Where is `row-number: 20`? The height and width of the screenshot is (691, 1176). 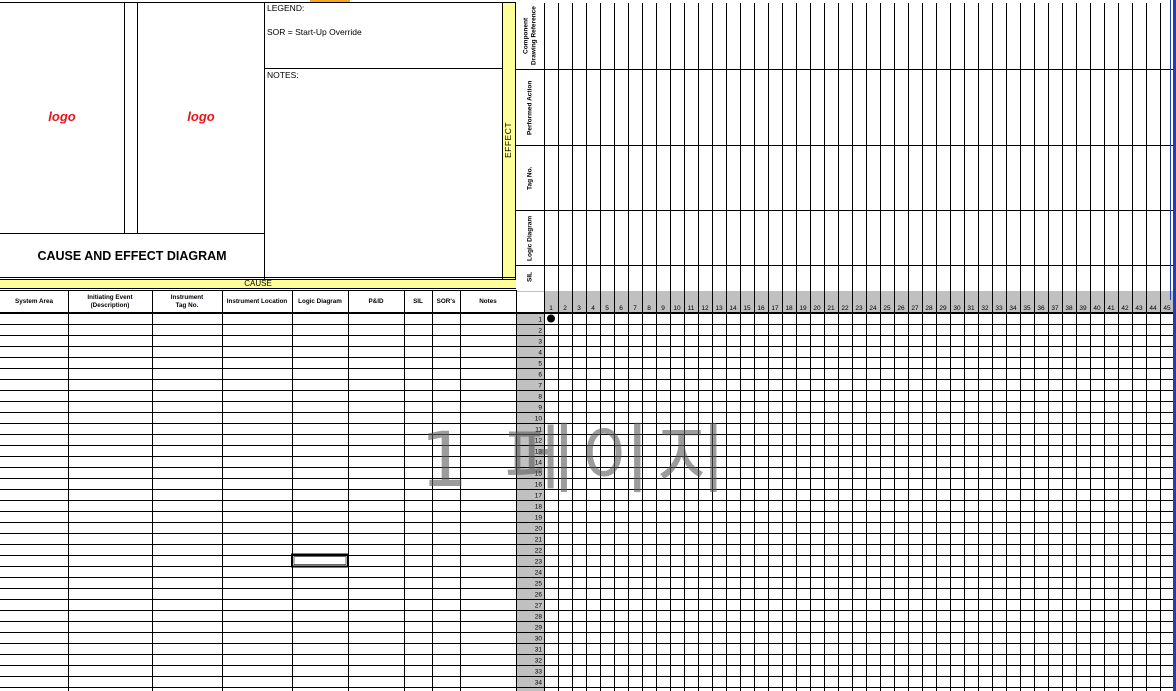 row-number: 20 is located at coordinates (539, 529).